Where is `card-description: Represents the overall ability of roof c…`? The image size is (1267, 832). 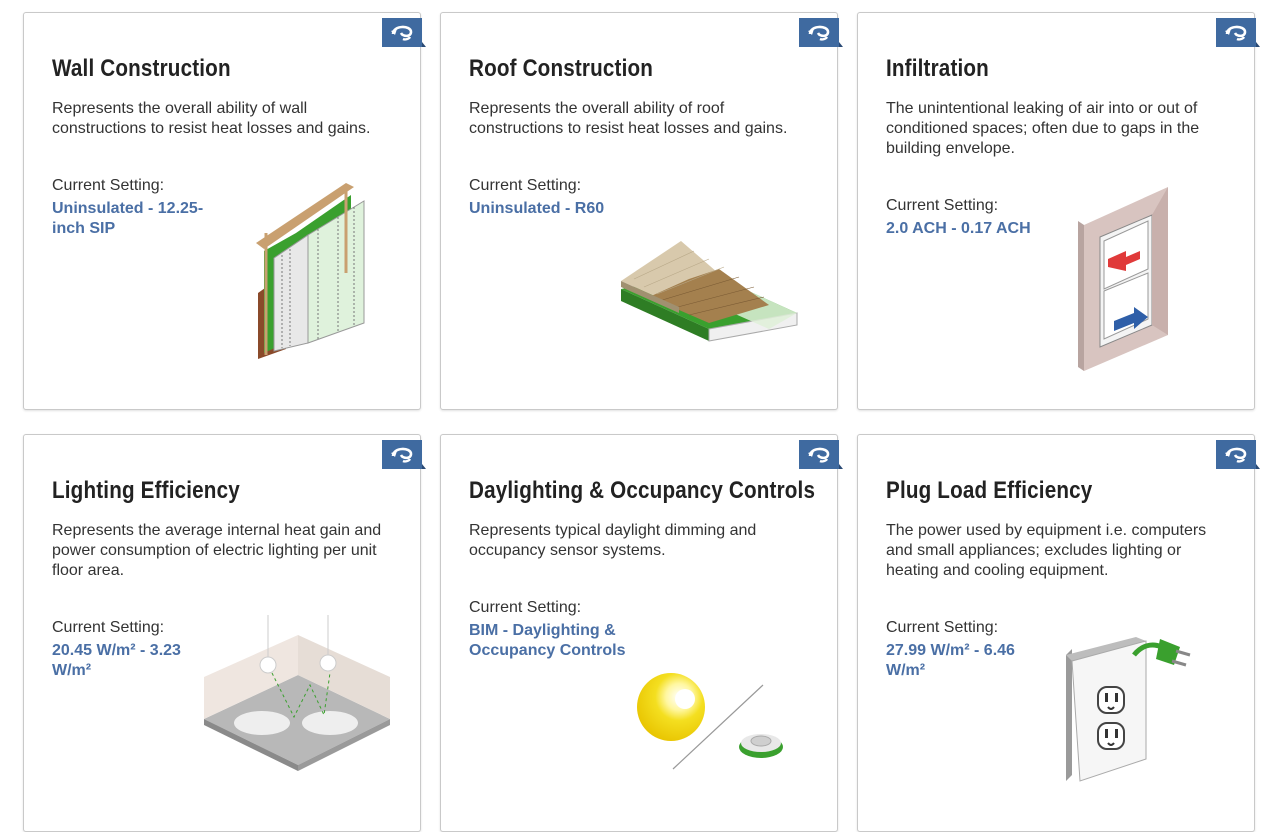
card-description: Represents the overall ability of roof c… is located at coordinates (628, 118).